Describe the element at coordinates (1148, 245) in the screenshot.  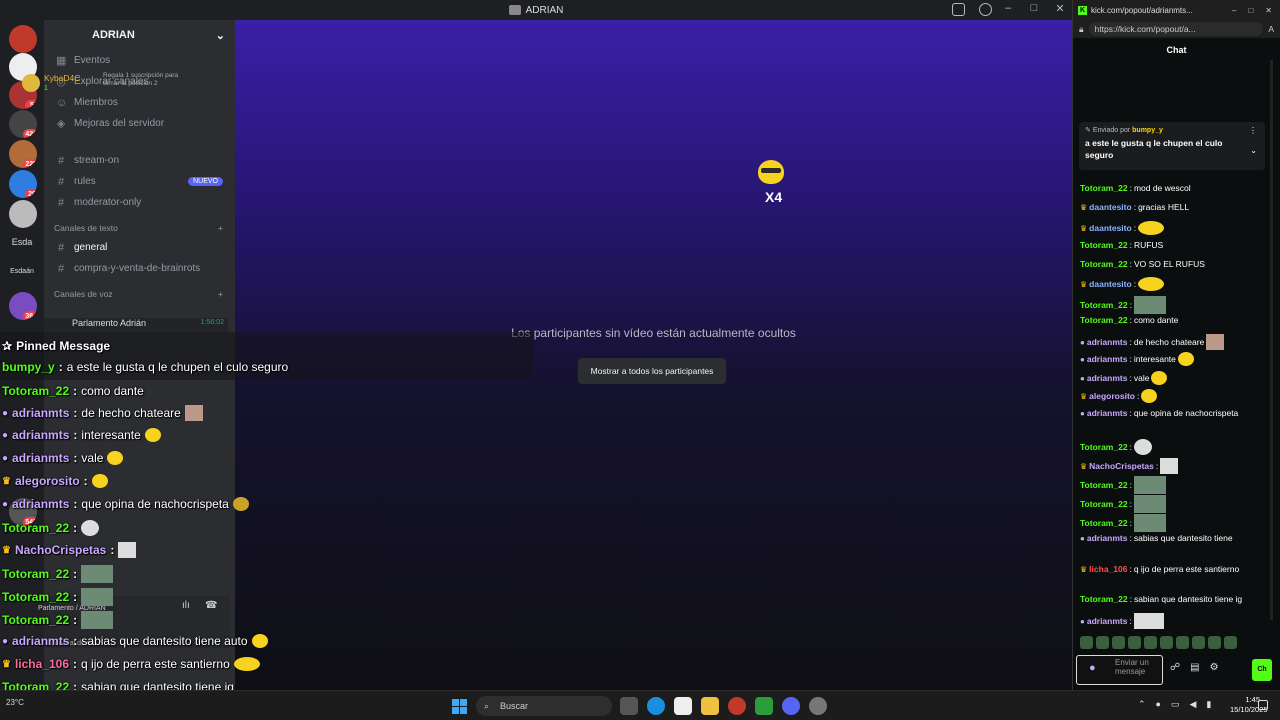
I see `chat-text: RUFUS` at that location.